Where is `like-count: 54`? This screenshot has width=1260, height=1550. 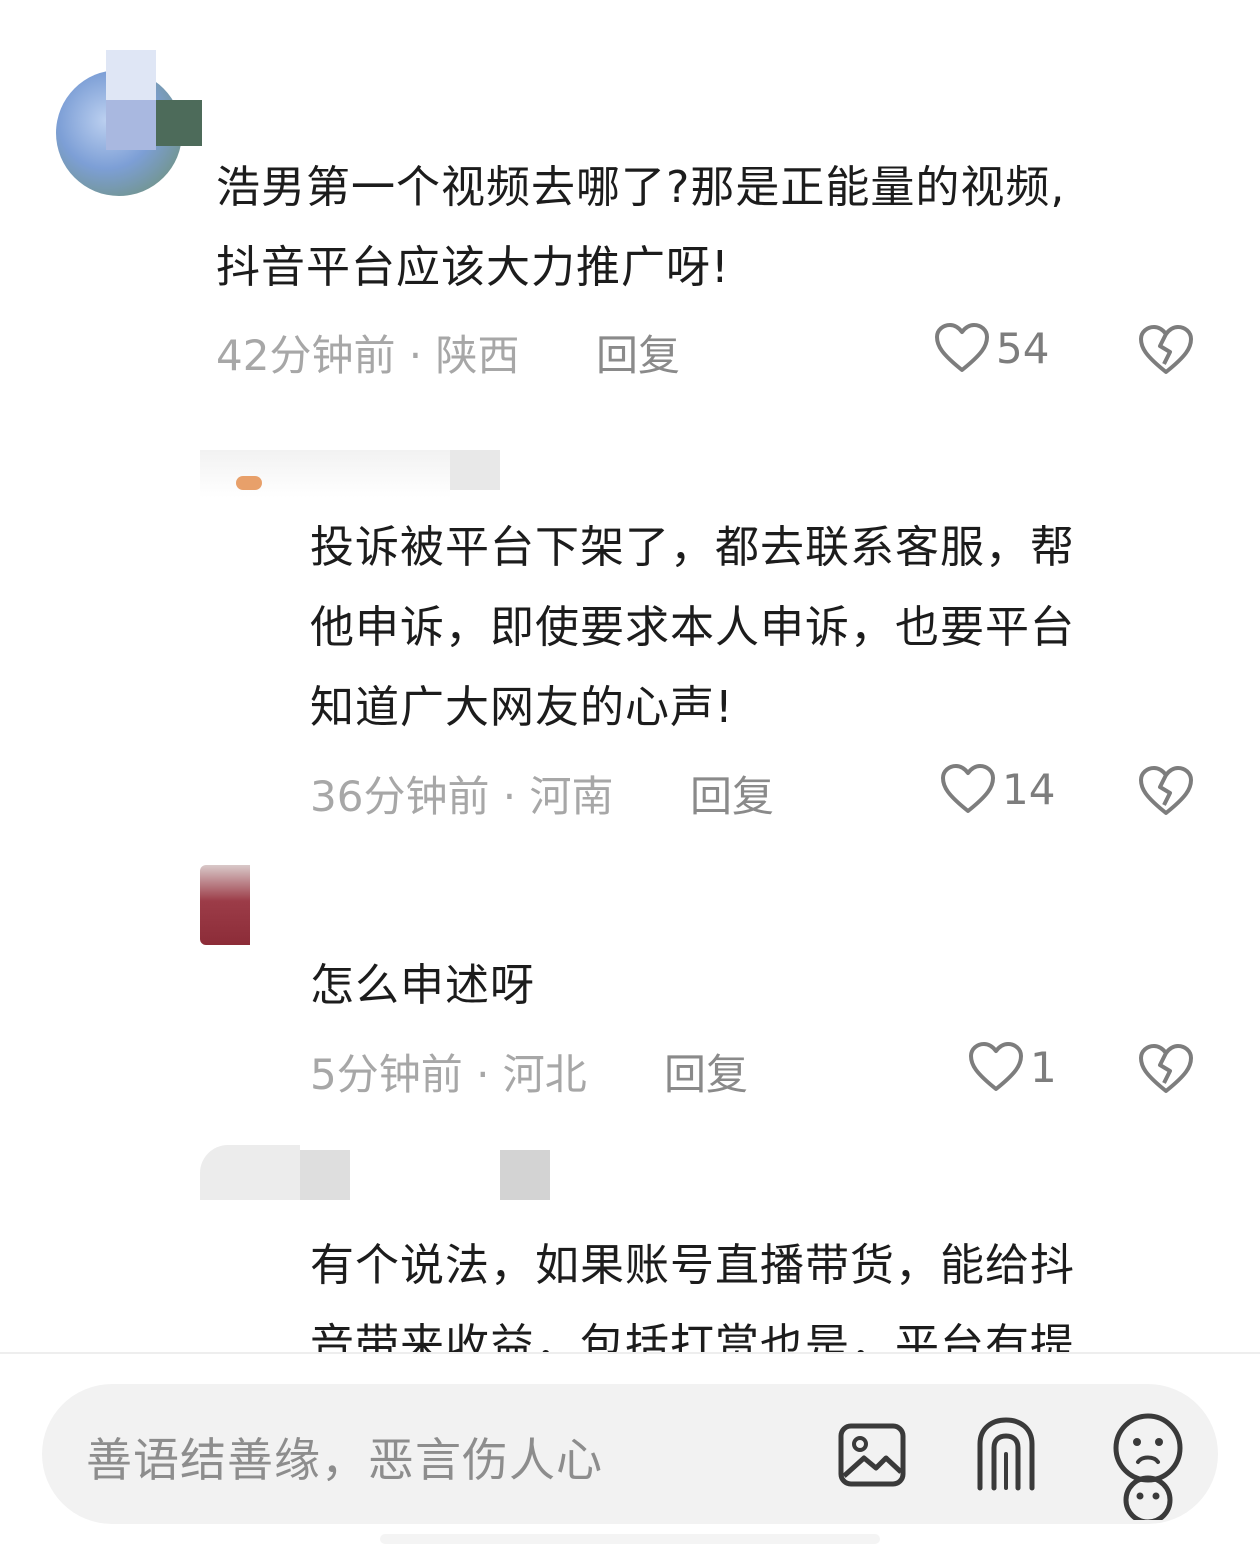 like-count: 54 is located at coordinates (1023, 348).